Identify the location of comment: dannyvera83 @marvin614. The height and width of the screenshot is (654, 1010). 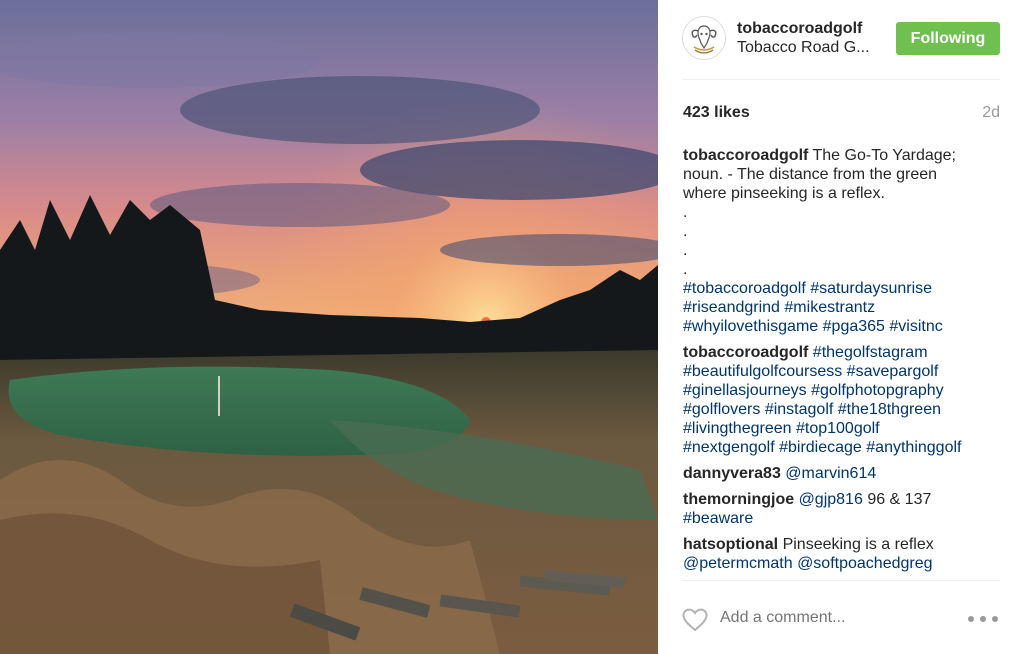
(835, 473).